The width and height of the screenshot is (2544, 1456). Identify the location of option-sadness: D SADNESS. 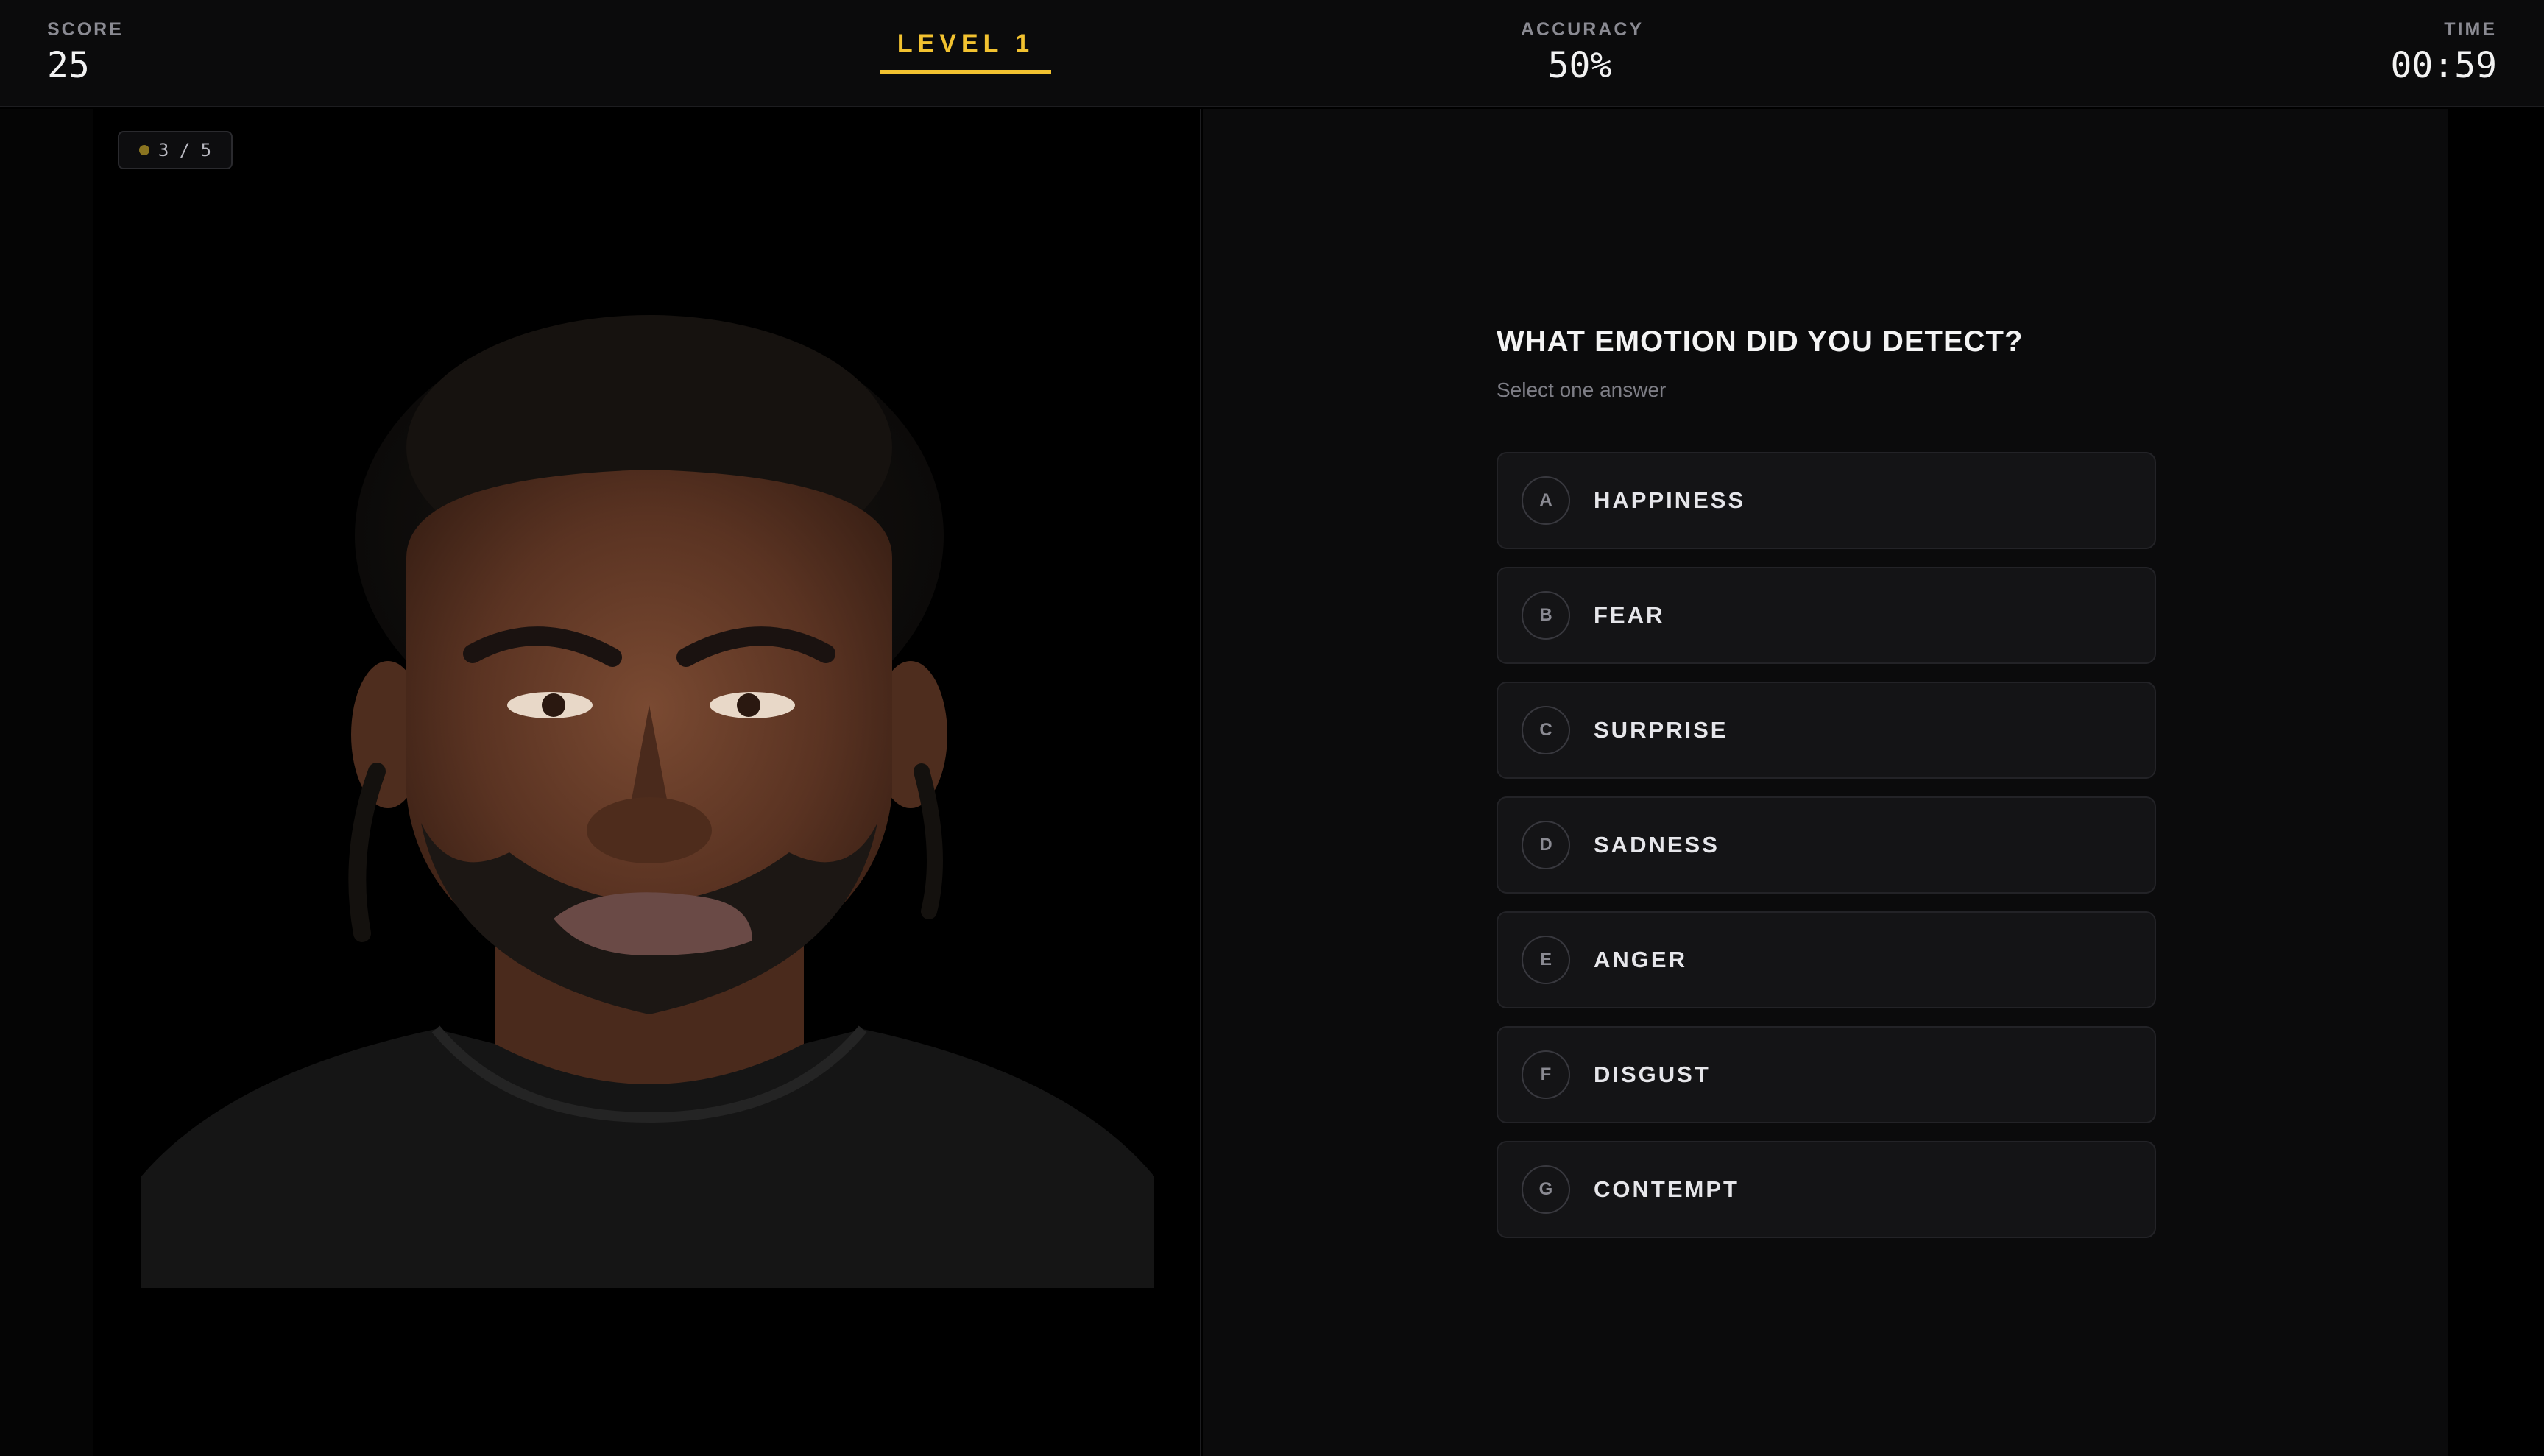
(1826, 845).